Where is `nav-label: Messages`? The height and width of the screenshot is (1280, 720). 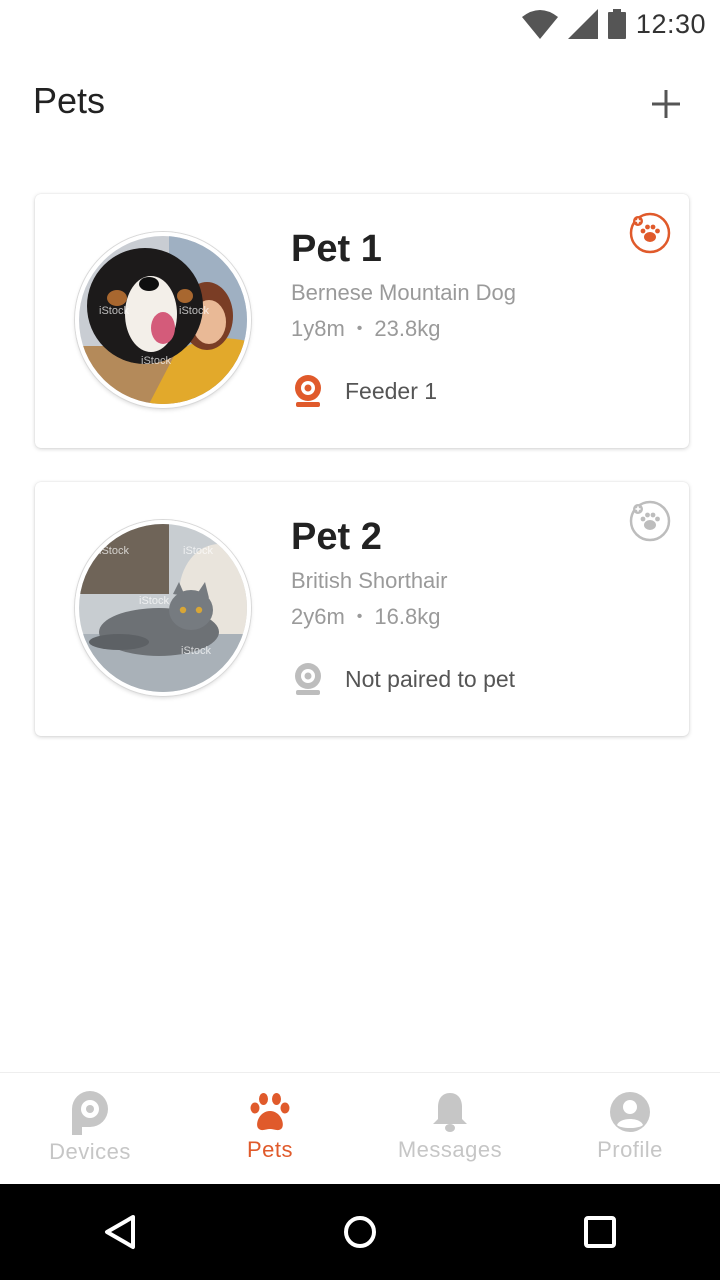 nav-label: Messages is located at coordinates (450, 1149).